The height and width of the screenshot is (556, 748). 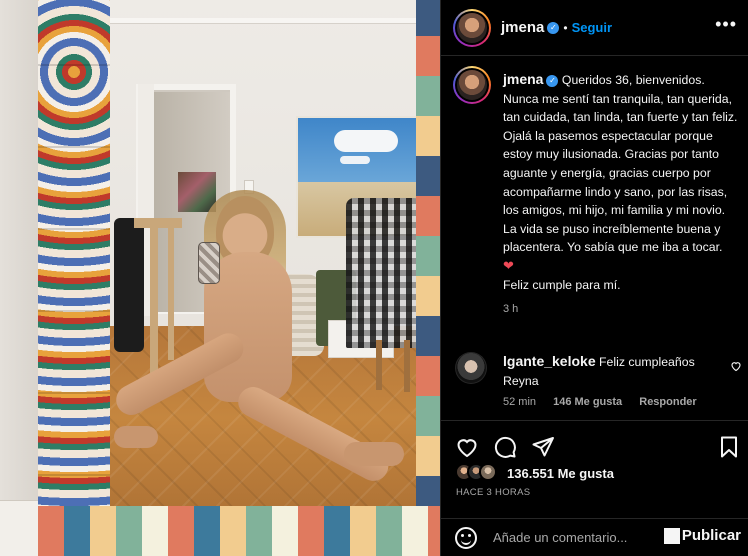 I want to click on comment-time: 52 min, so click(x=519, y=402).